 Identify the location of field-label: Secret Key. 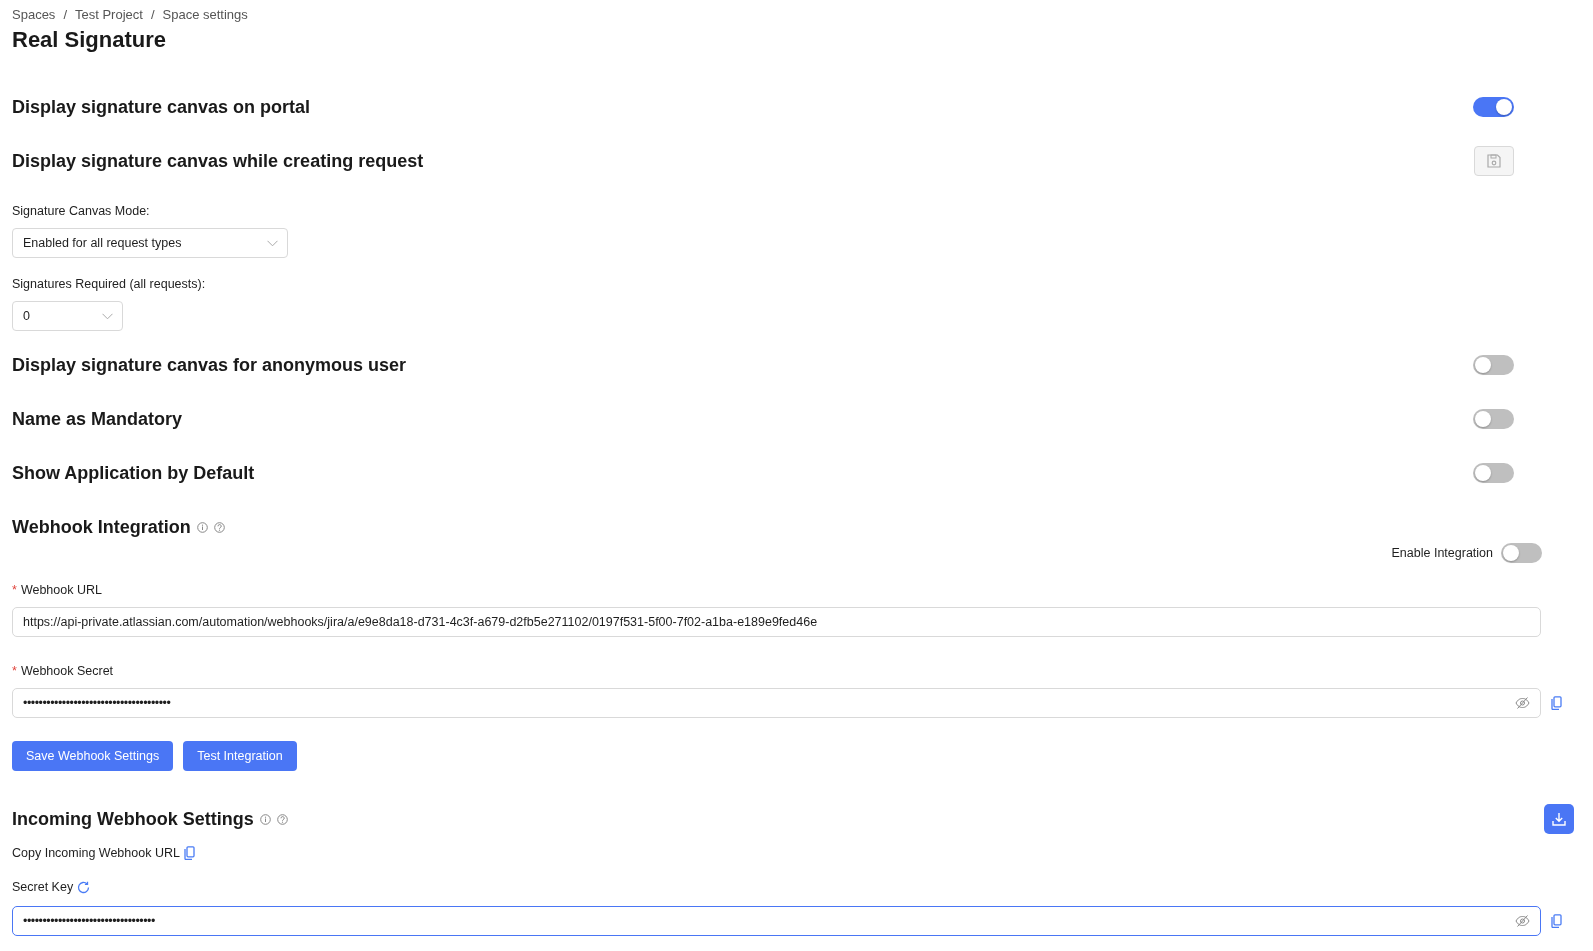
(43, 887).